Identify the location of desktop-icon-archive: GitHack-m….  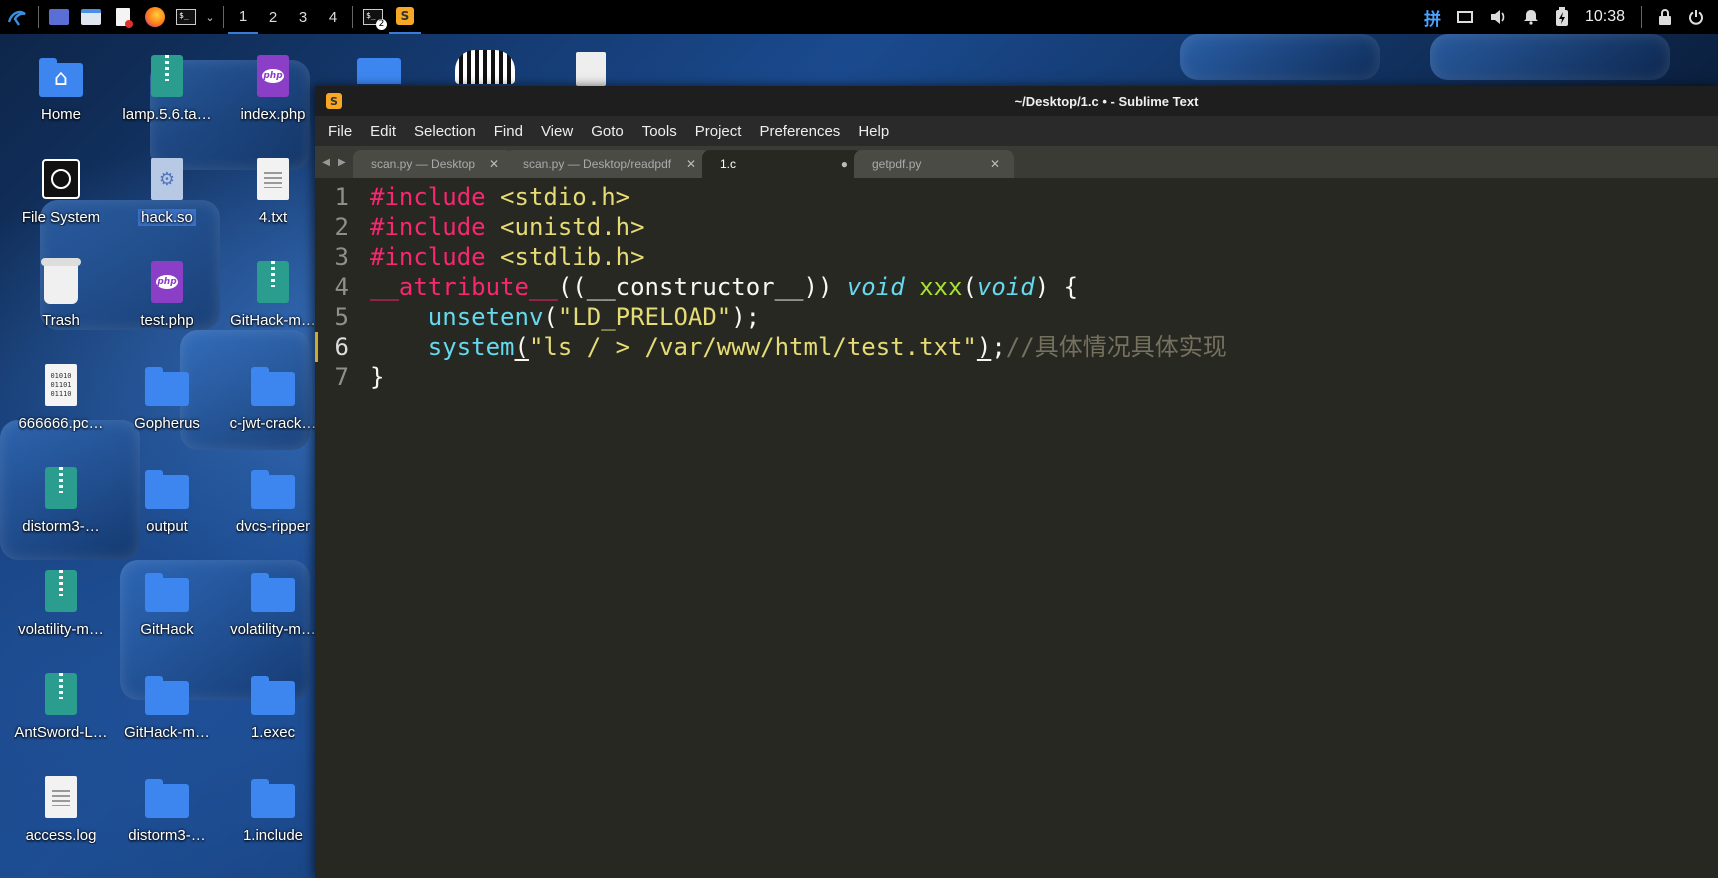
(273, 293).